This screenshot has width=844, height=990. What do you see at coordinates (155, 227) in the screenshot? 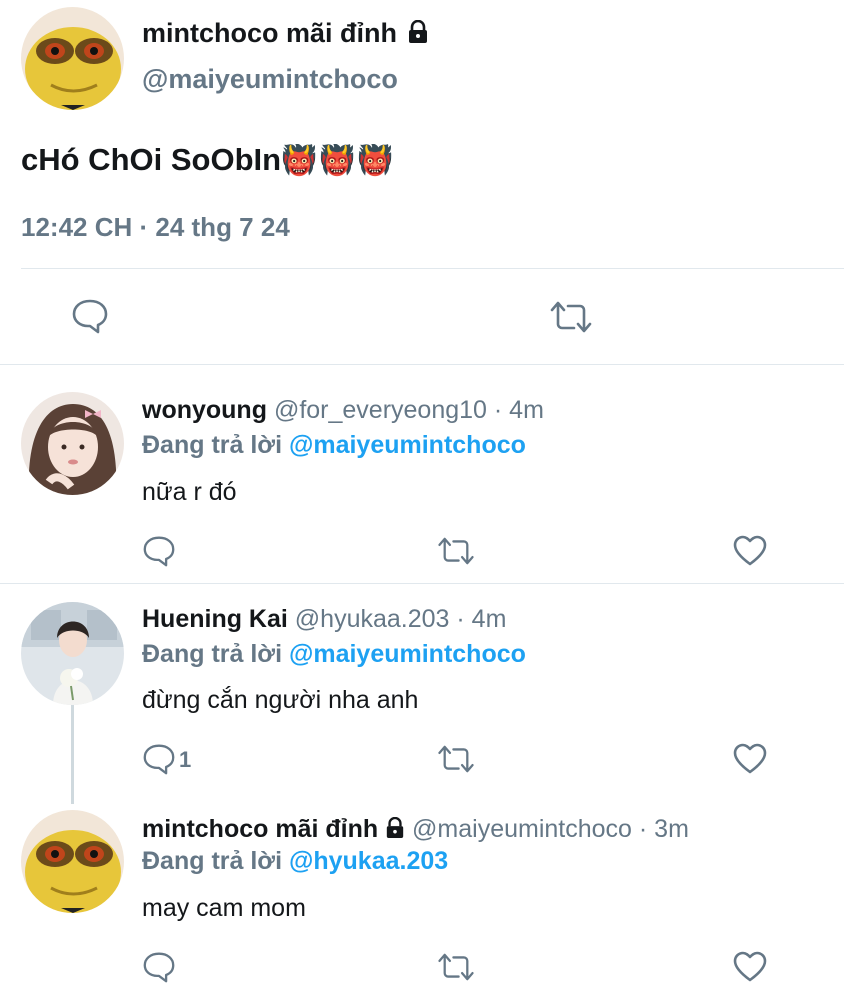
I see `tweet-timestamp: 12:42 CH · 24 thg 7 24` at bounding box center [155, 227].